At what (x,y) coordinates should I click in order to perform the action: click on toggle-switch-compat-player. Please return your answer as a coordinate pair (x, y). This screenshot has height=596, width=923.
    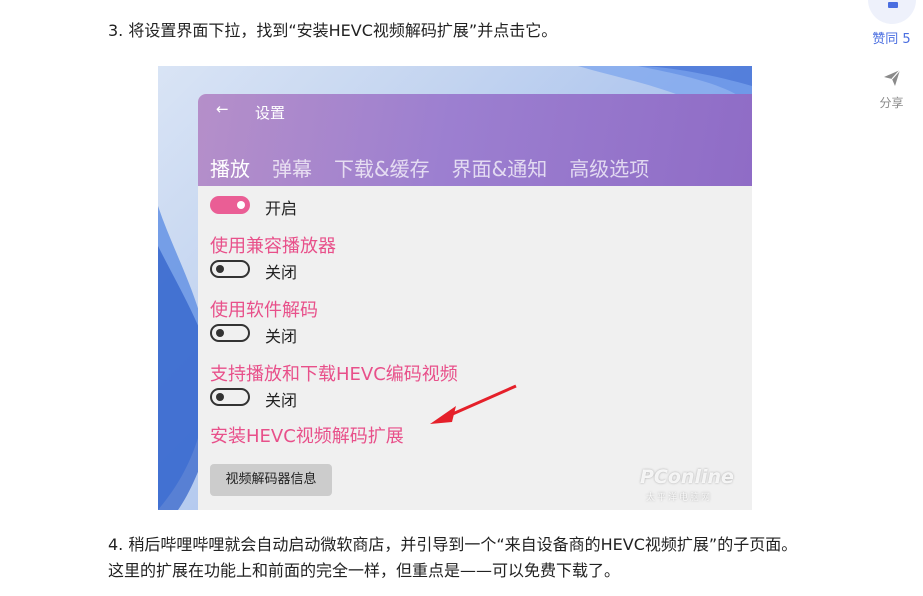
    Looking at the image, I should click on (230, 269).